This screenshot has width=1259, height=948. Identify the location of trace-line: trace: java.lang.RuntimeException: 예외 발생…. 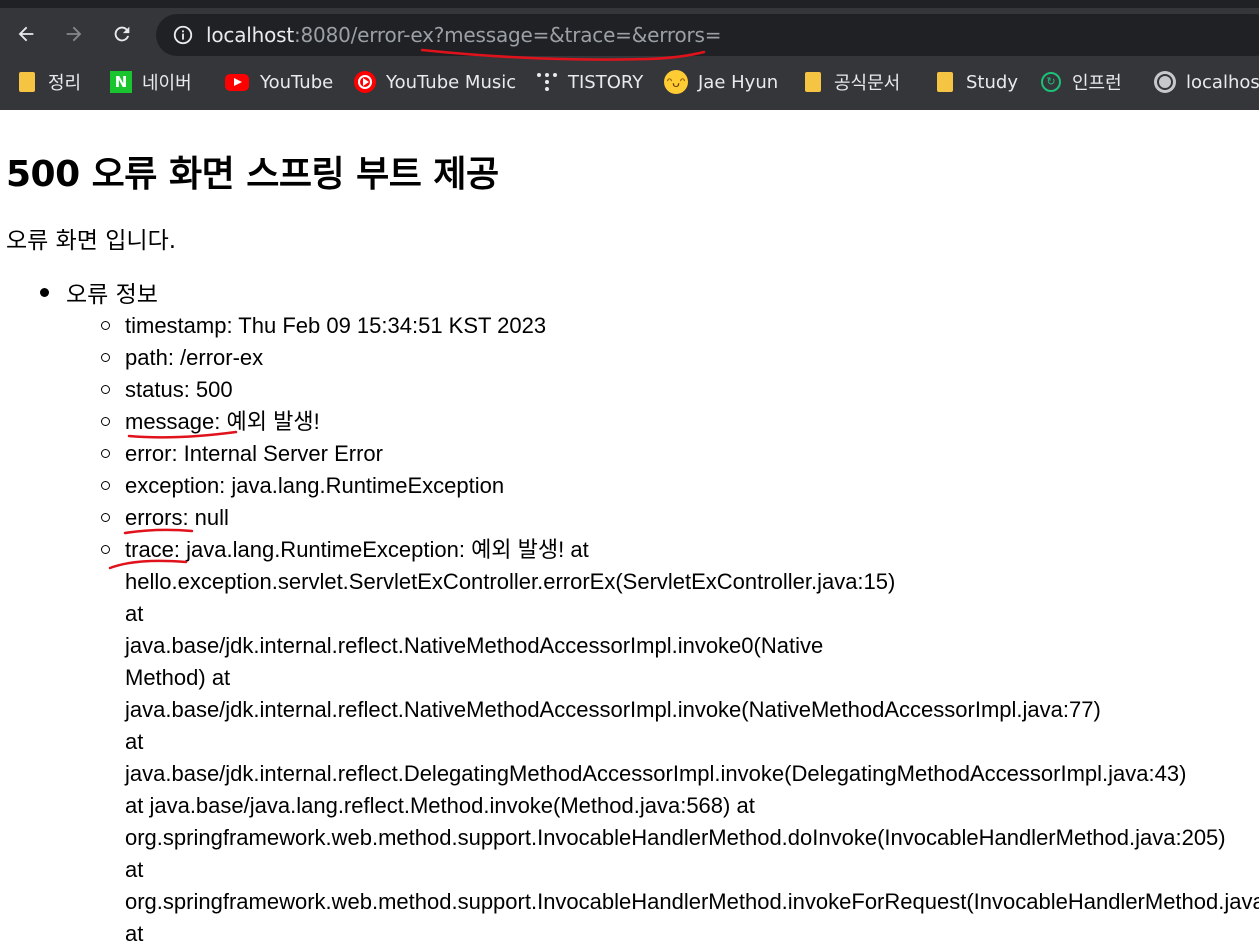
(357, 549).